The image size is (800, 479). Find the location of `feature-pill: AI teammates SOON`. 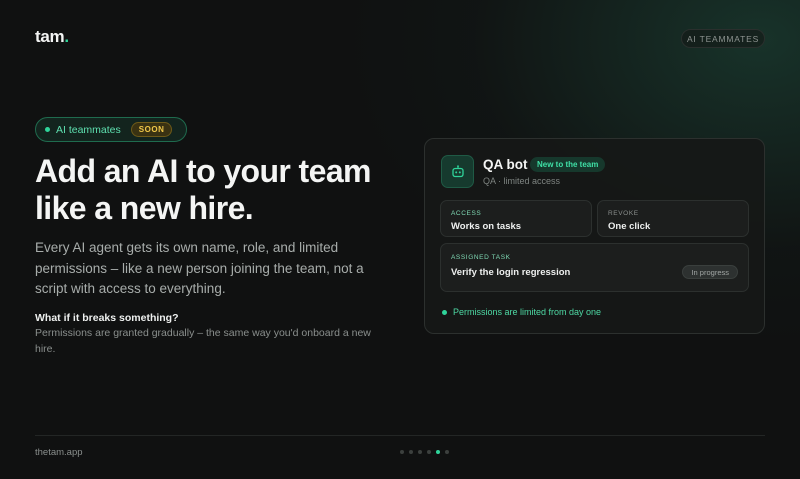

feature-pill: AI teammates SOON is located at coordinates (111, 129).